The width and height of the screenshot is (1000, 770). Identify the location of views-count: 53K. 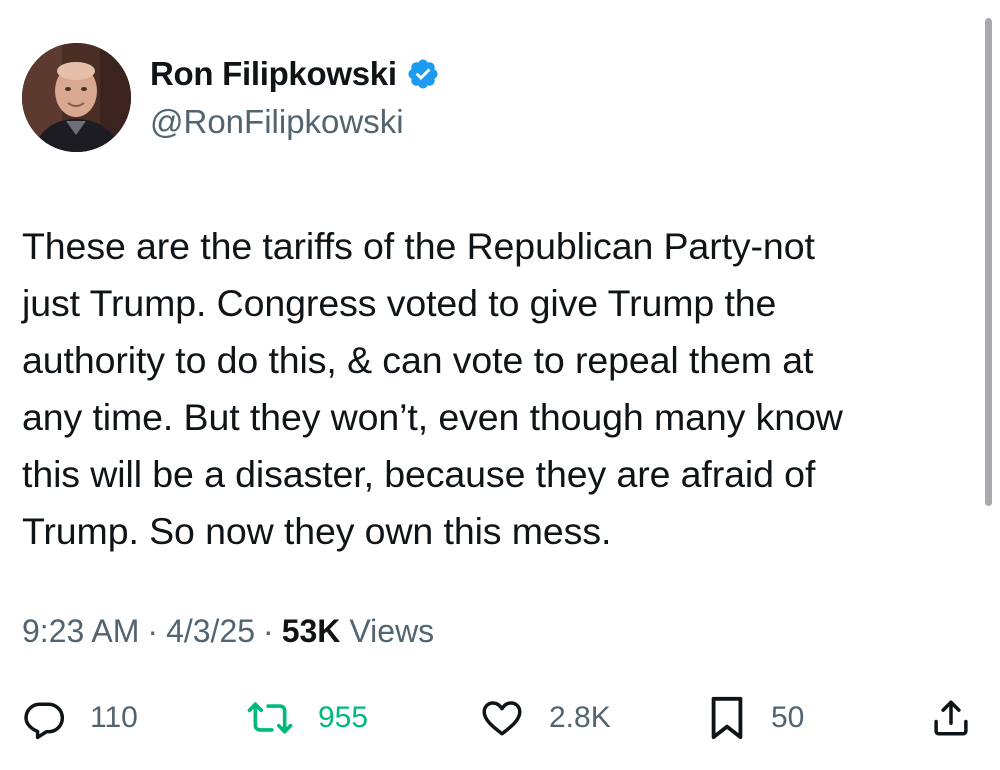
(311, 631).